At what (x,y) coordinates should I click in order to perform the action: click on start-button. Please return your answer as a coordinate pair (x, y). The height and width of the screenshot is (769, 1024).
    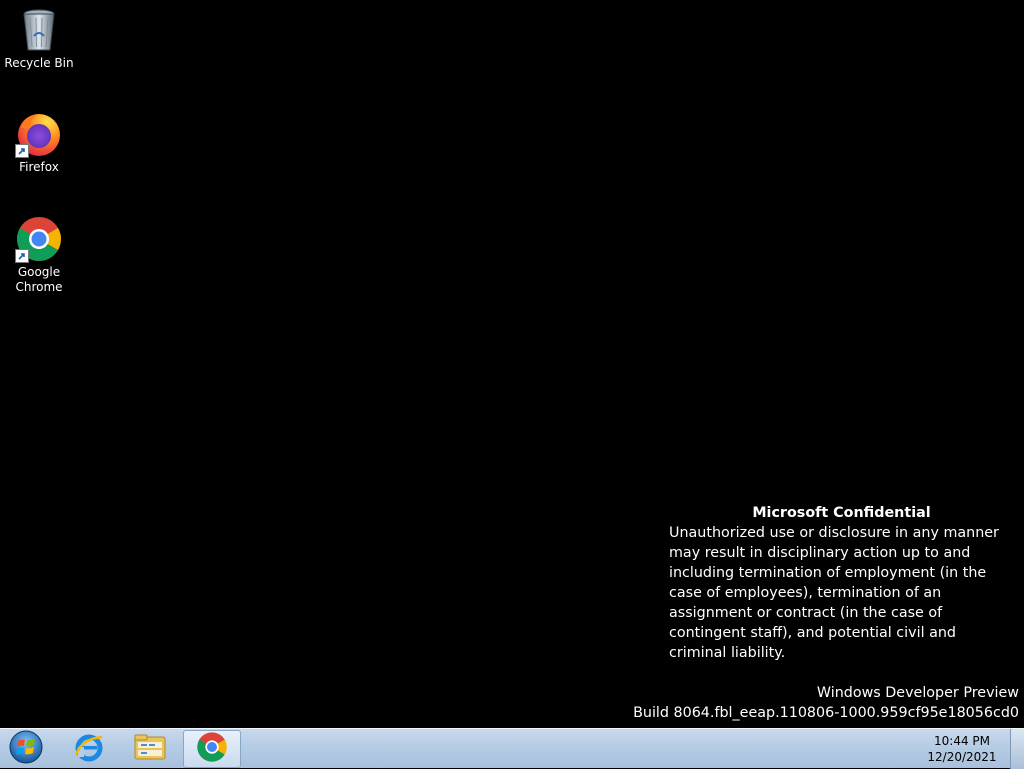
    Looking at the image, I should click on (26, 749).